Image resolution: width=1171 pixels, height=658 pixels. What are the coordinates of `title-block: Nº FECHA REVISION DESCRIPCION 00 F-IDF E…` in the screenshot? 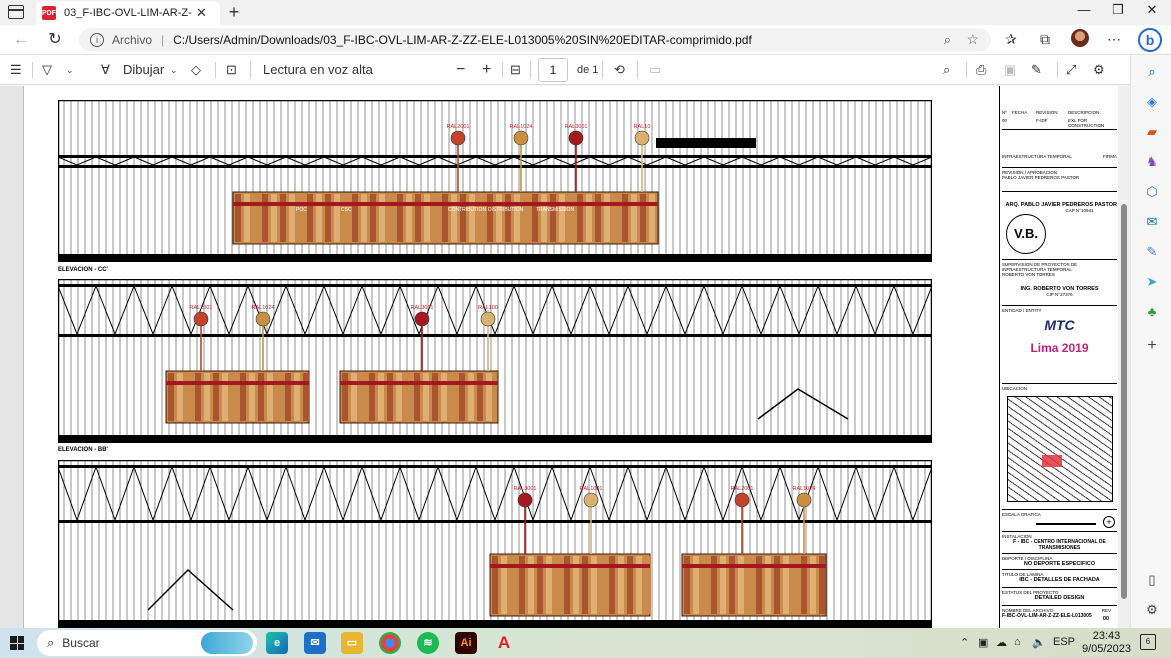 It's located at (1059, 357).